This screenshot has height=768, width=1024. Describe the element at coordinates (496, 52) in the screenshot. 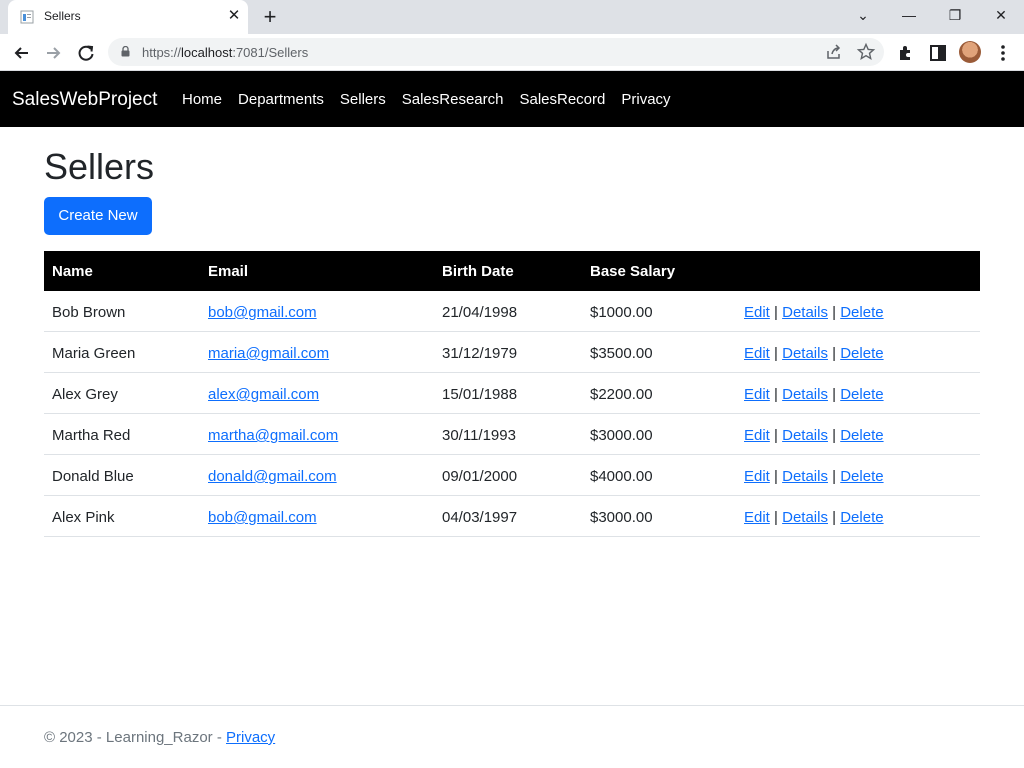

I see `address-bar: https://localhost:7081/Sellers` at that location.